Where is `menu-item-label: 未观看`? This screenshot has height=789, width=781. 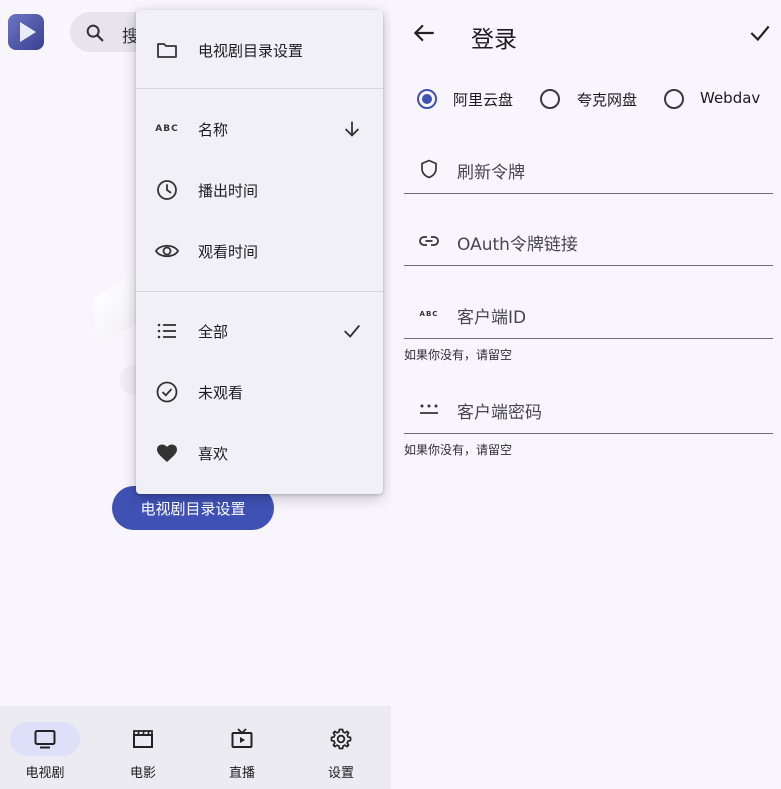 menu-item-label: 未观看 is located at coordinates (221, 392).